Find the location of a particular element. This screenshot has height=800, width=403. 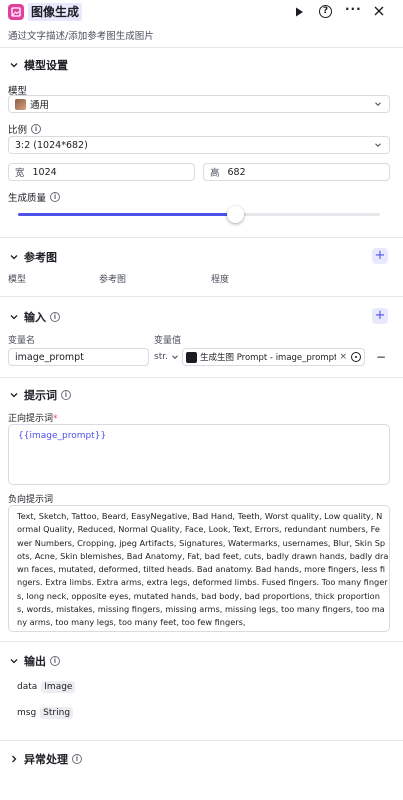

more-icon: ··· is located at coordinates (353, 10).